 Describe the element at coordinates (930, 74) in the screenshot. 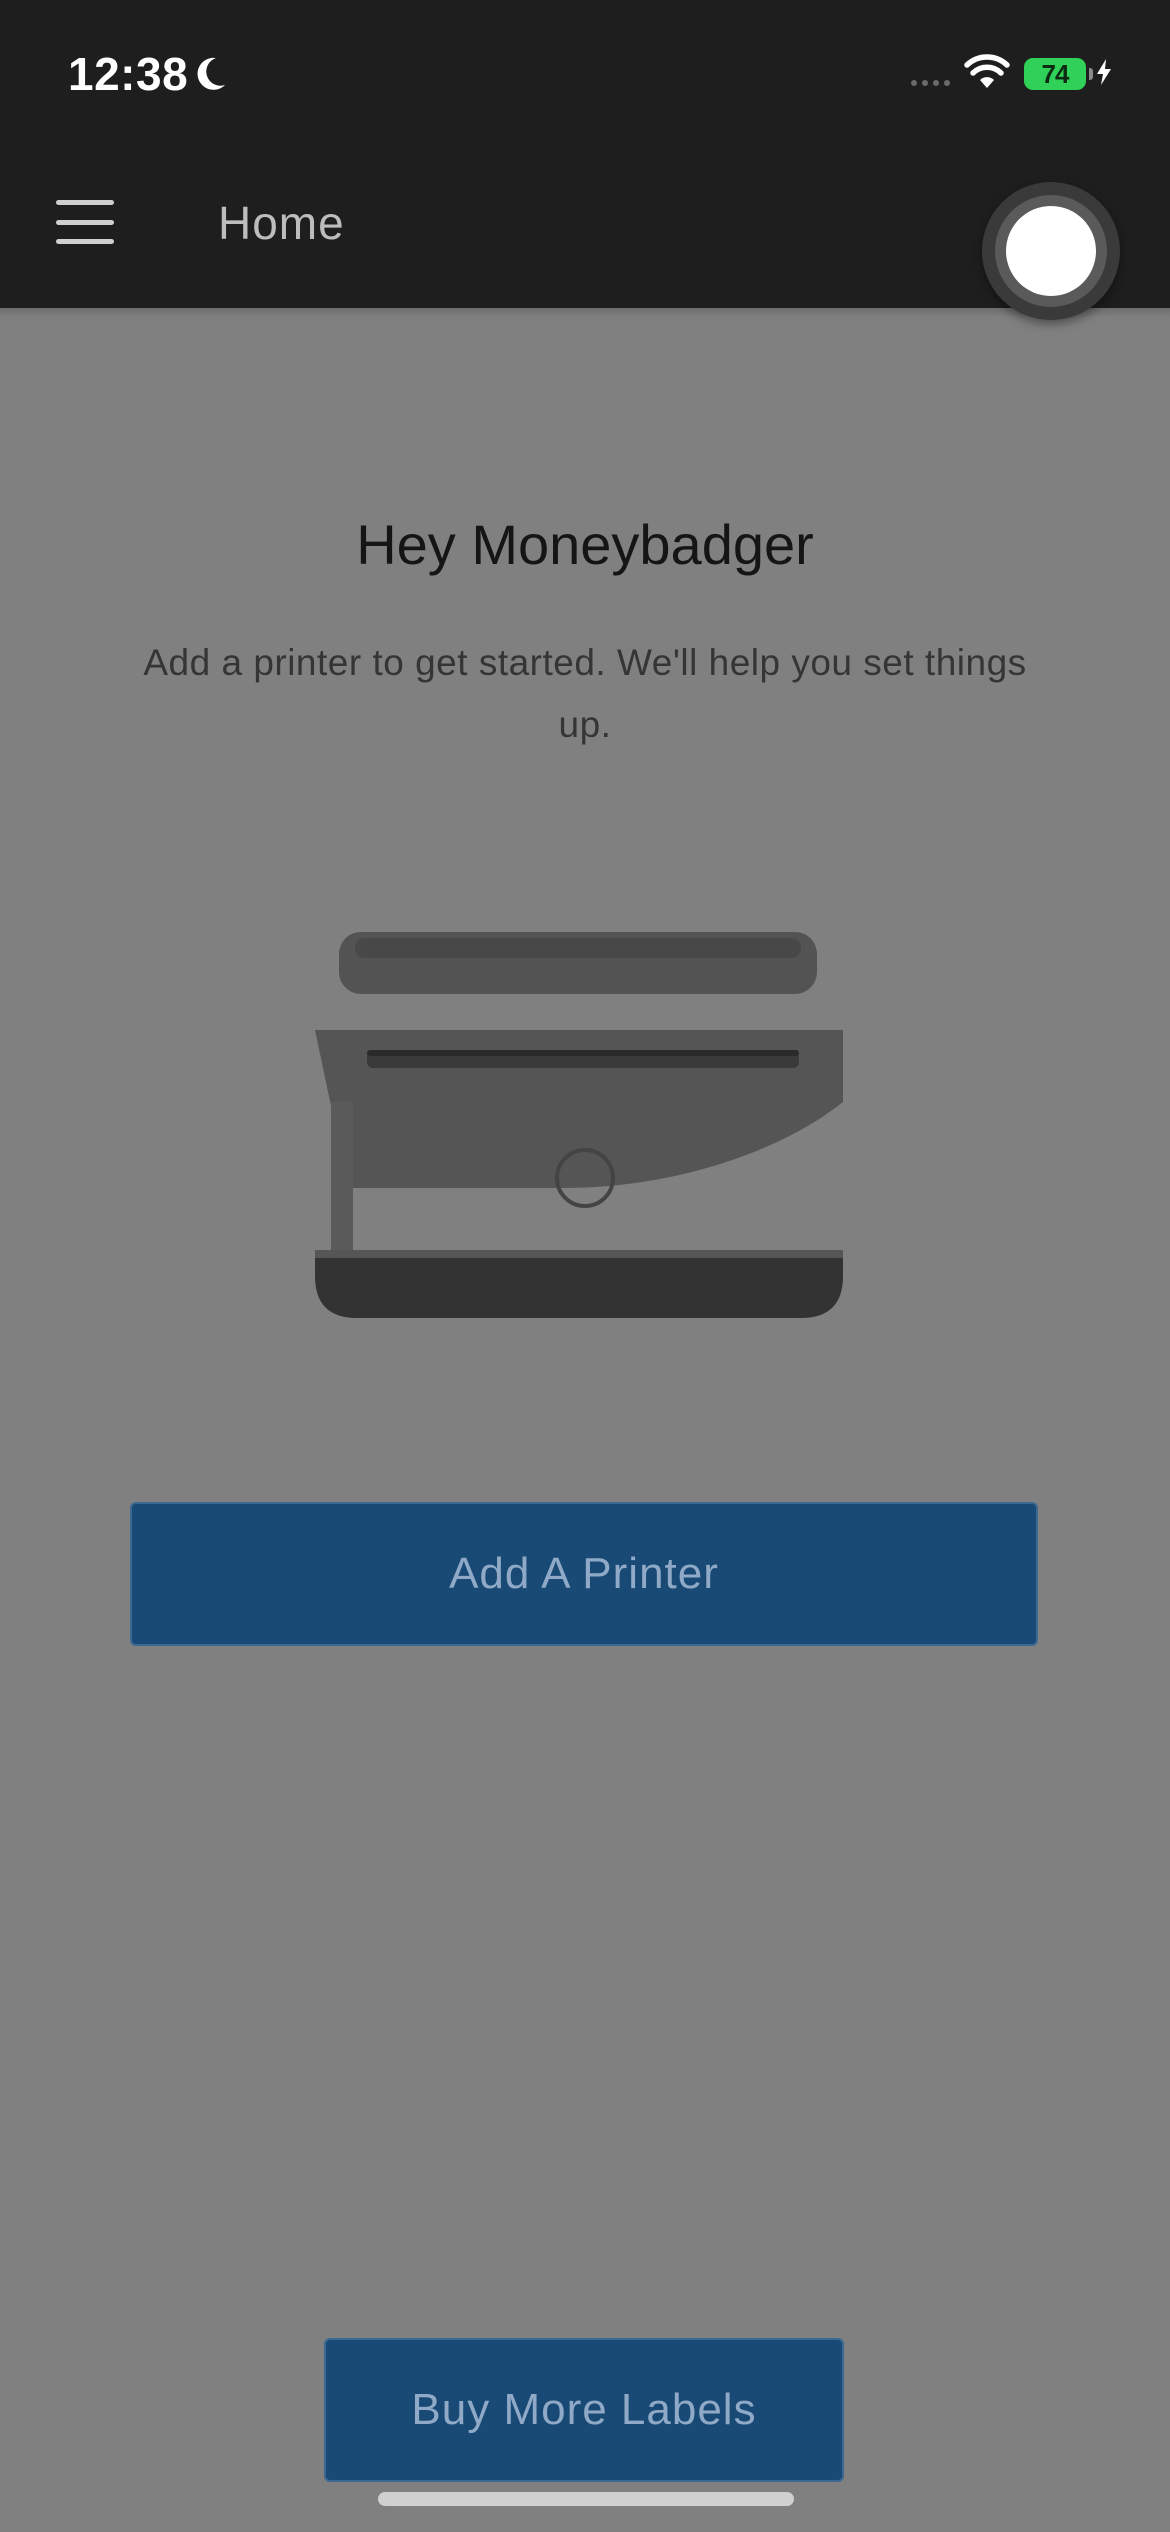

I see `signal-icon` at that location.